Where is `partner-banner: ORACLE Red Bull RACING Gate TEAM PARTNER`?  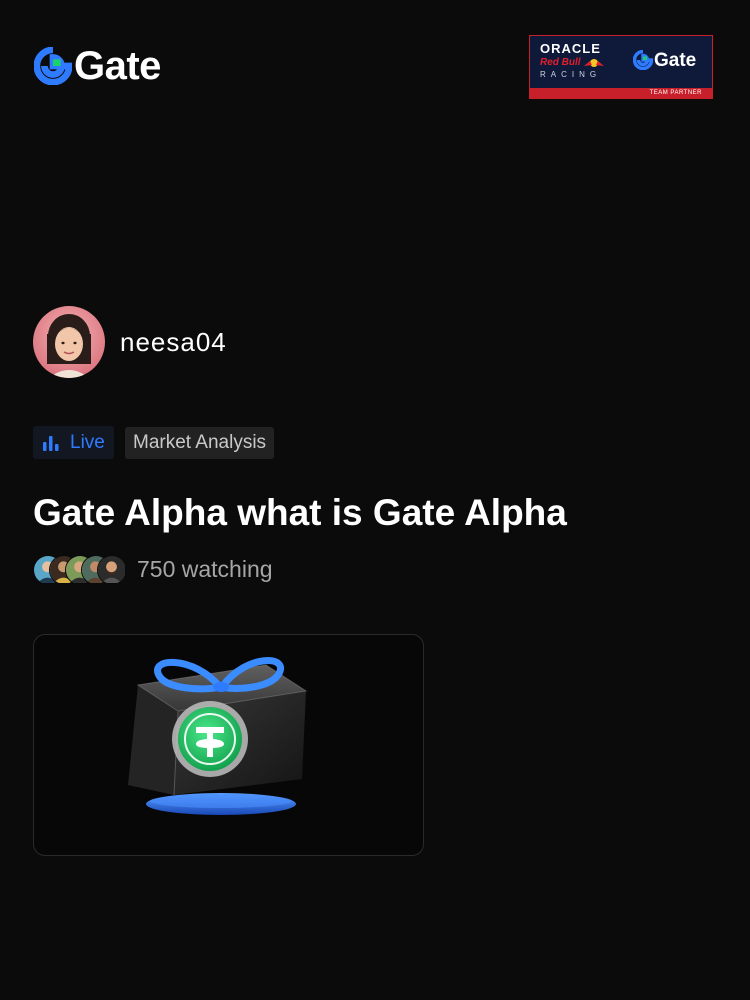
partner-banner: ORACLE Red Bull RACING Gate TEAM PARTNER is located at coordinates (621, 67).